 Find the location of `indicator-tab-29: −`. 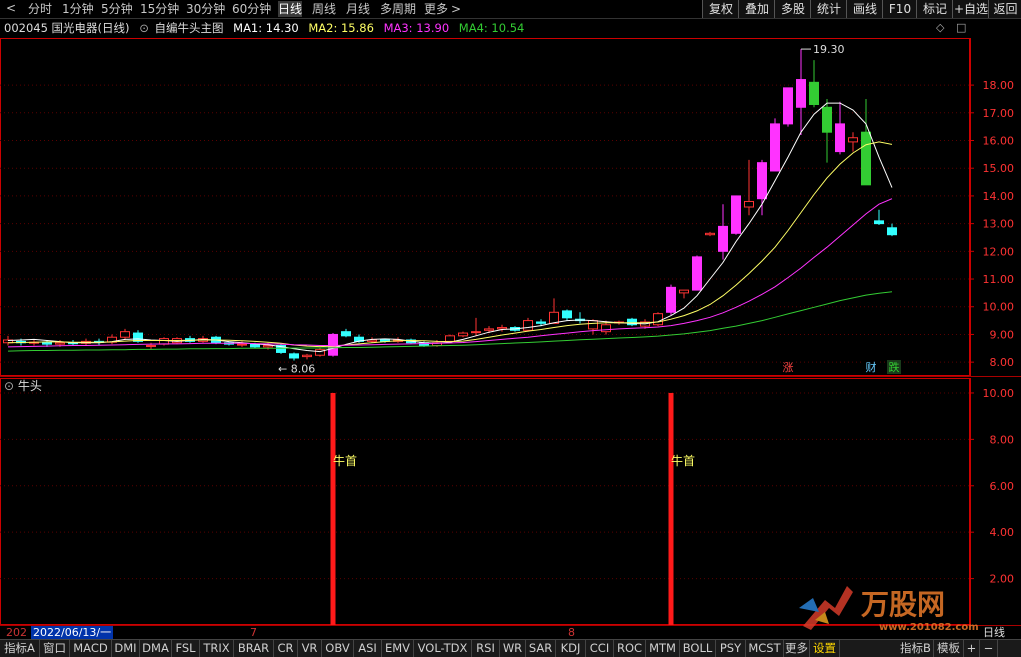

indicator-tab-29: − is located at coordinates (989, 648).